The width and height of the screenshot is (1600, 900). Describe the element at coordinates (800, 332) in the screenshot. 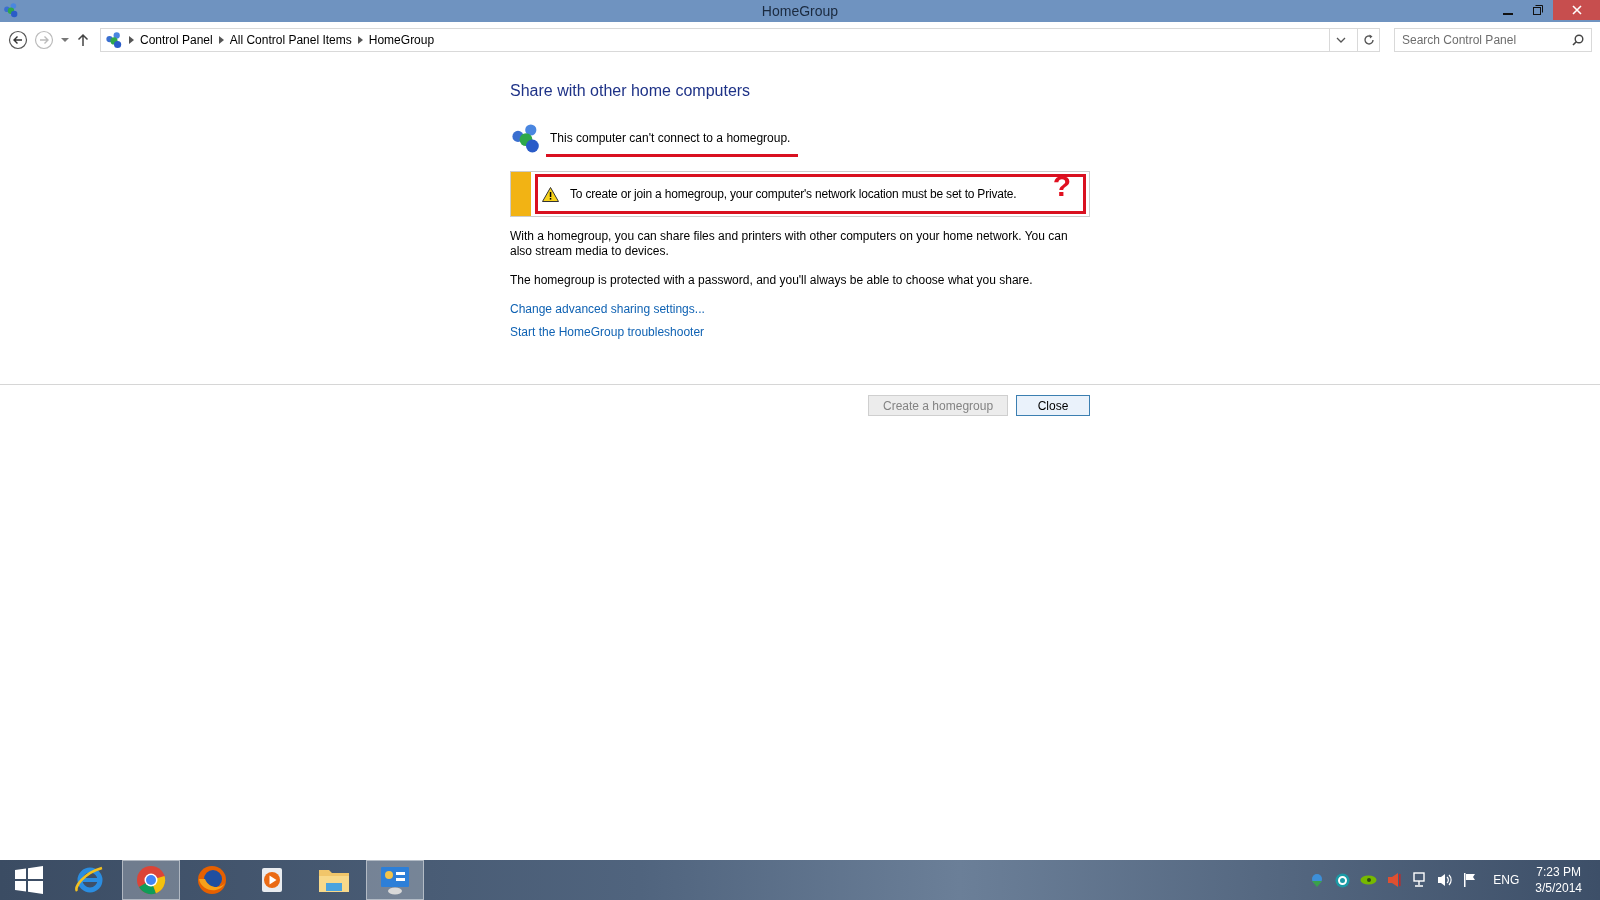

I see `link: Start the HomeGroup troubleshooter` at that location.